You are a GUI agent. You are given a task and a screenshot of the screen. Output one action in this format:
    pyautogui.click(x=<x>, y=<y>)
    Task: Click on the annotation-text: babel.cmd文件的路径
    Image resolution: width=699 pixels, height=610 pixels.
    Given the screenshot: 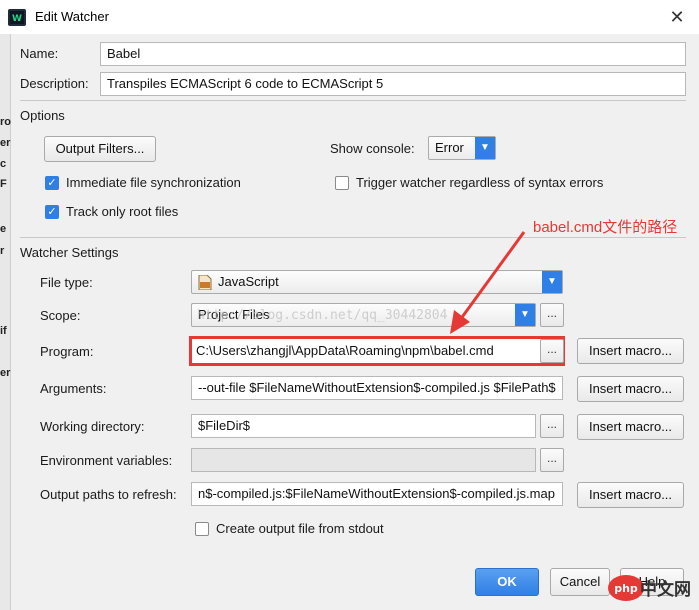 What is the action you would take?
    pyautogui.click(x=605, y=227)
    